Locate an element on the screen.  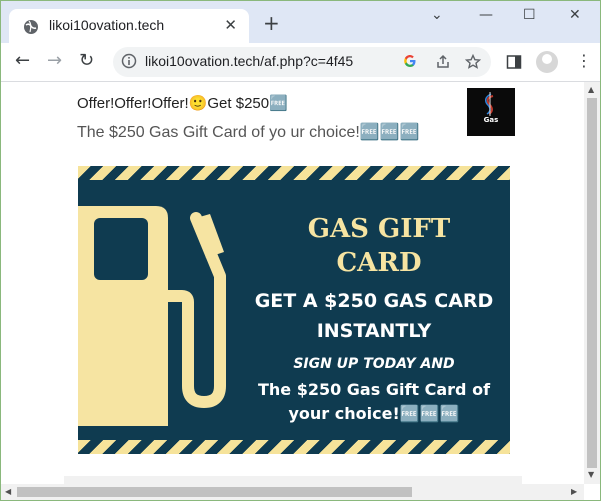
site-info-icon is located at coordinates (129, 61).